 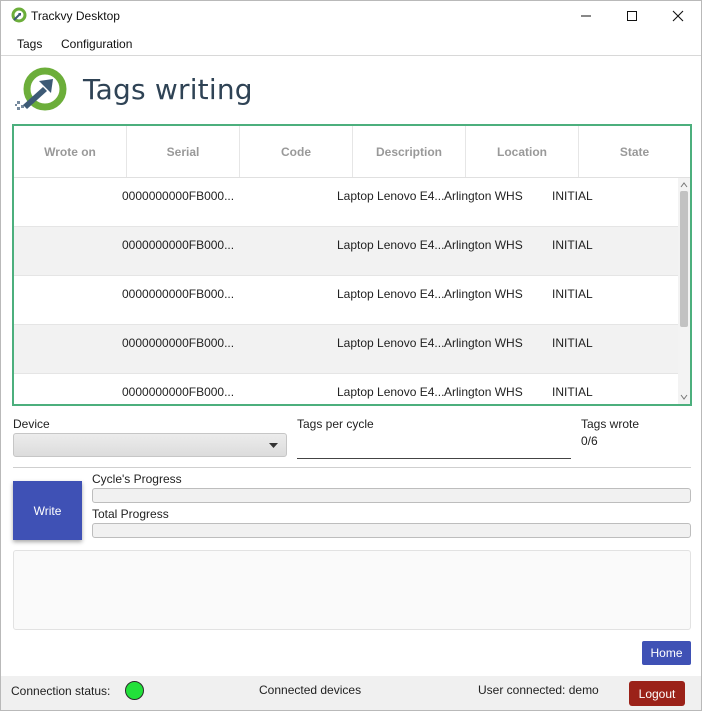 I want to click on minimize-button, so click(x=586, y=16).